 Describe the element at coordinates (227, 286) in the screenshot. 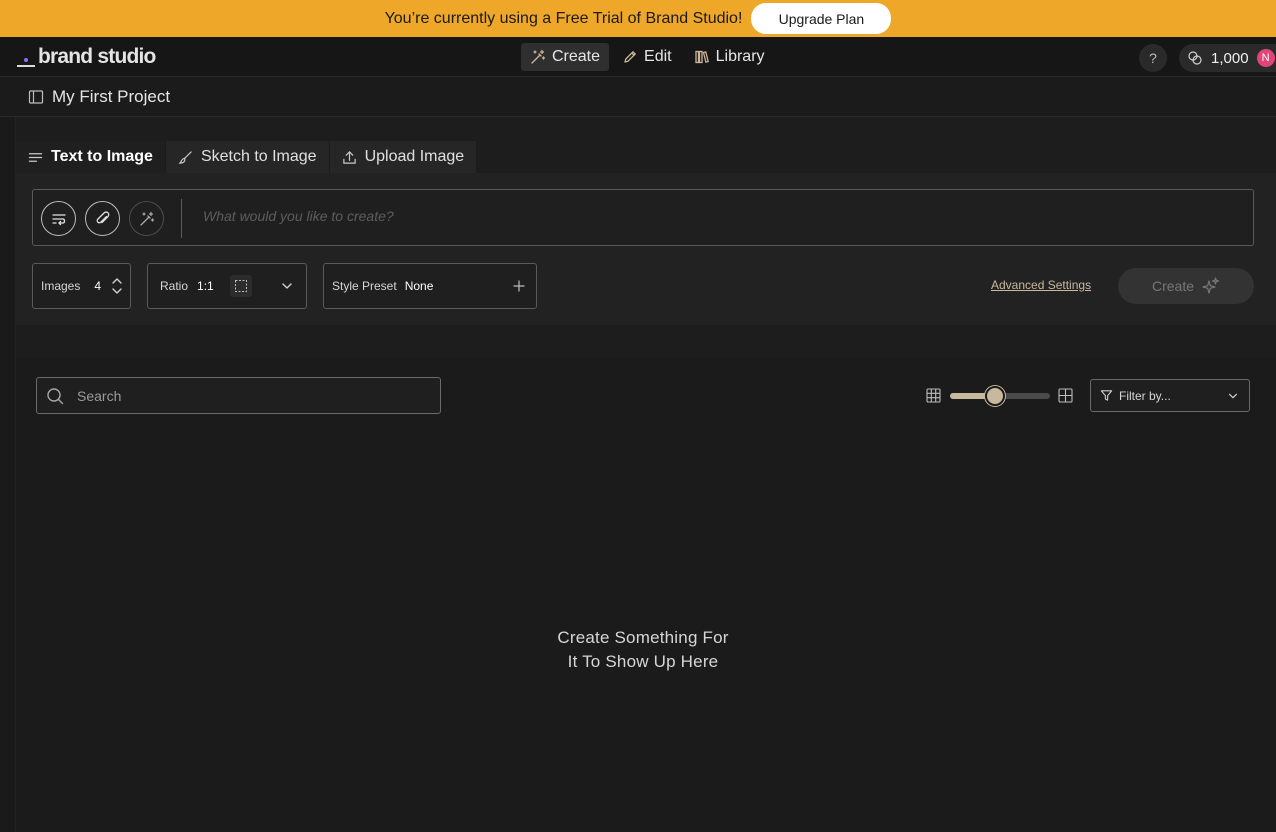

I see `ratio-control: Ratio 1:1` at that location.